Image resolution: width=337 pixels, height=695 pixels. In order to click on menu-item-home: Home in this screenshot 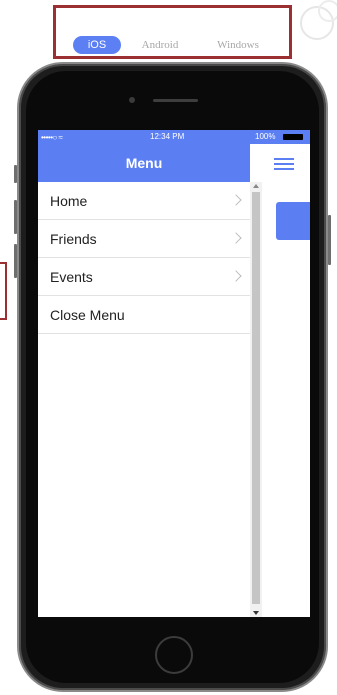, I will do `click(144, 201)`.